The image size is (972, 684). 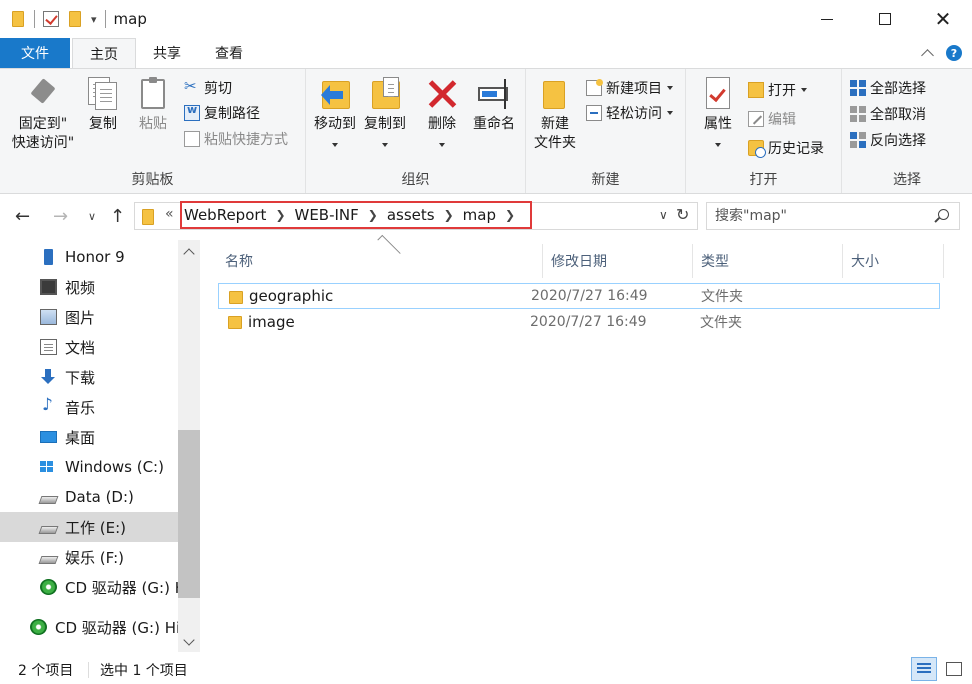 I want to click on breadcrumb-item: WEB-INF, so click(x=327, y=215).